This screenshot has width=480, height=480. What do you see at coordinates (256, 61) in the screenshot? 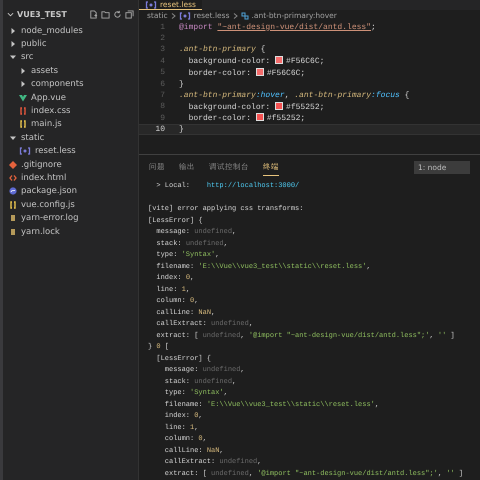
I see `code-line: background-color: #F56C6C;` at bounding box center [256, 61].